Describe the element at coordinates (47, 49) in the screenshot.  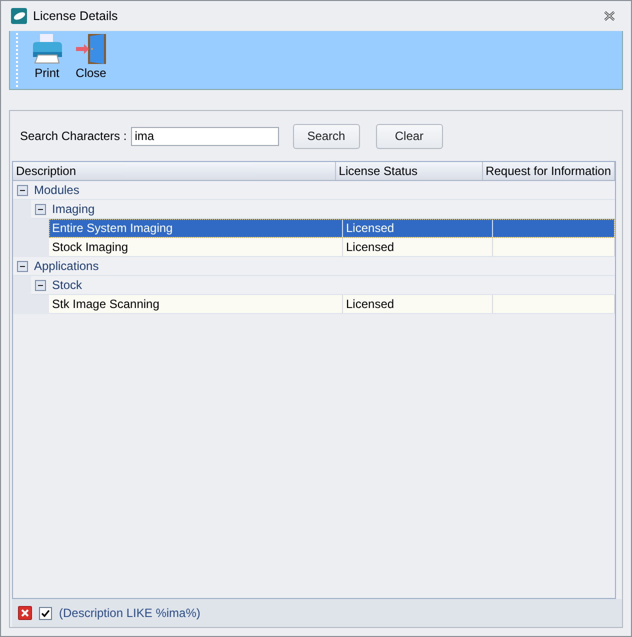
I see `printer-icon` at that location.